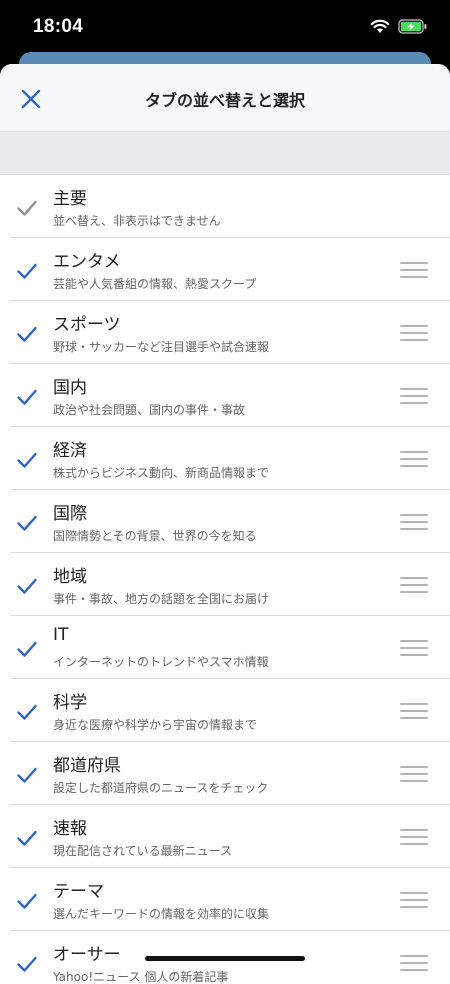 This screenshot has width=450, height=984. Describe the element at coordinates (412, 26) in the screenshot. I see `battery-charging-icon` at that location.